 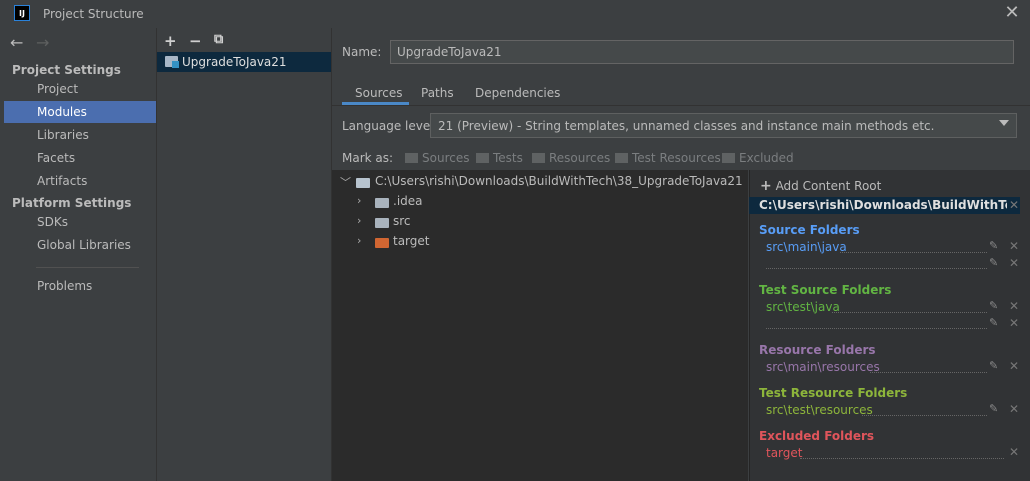 I want to click on nav-divider, so click(x=87, y=267).